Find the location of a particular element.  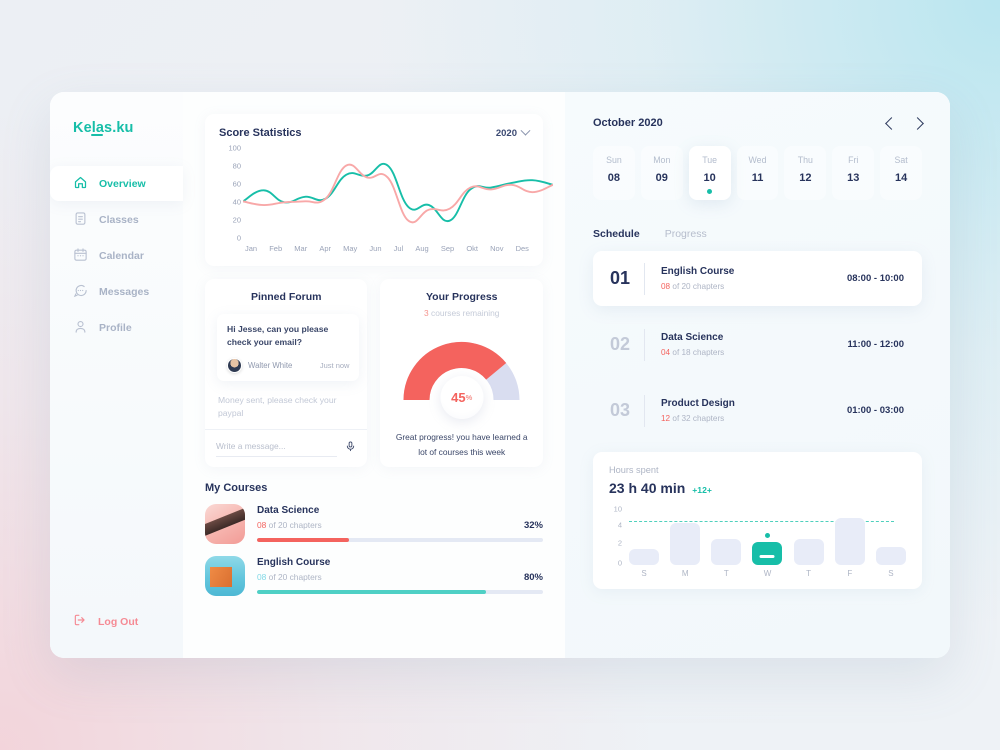

x-tick: T is located at coordinates (809, 573).